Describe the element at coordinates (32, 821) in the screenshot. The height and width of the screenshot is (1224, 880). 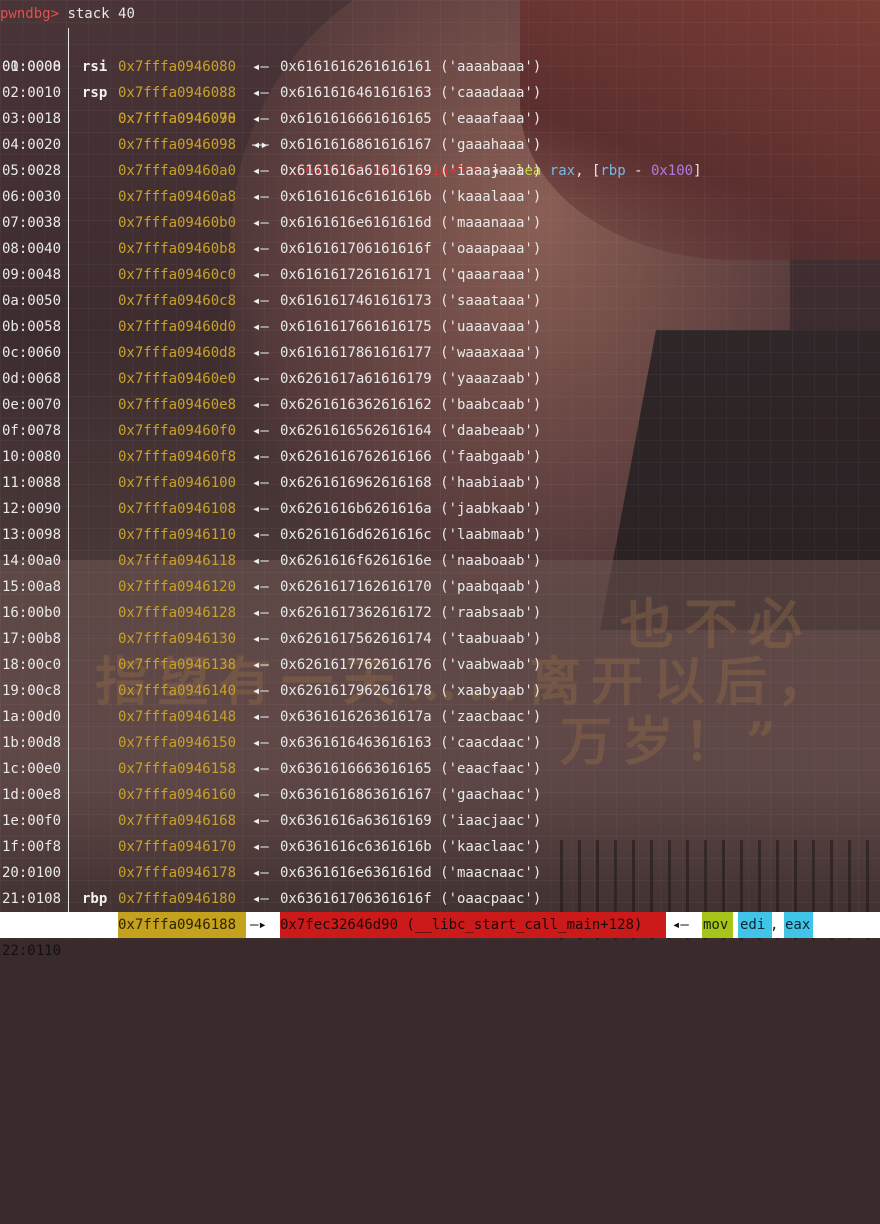
I see `stack-offset: 1e:00f0` at that location.